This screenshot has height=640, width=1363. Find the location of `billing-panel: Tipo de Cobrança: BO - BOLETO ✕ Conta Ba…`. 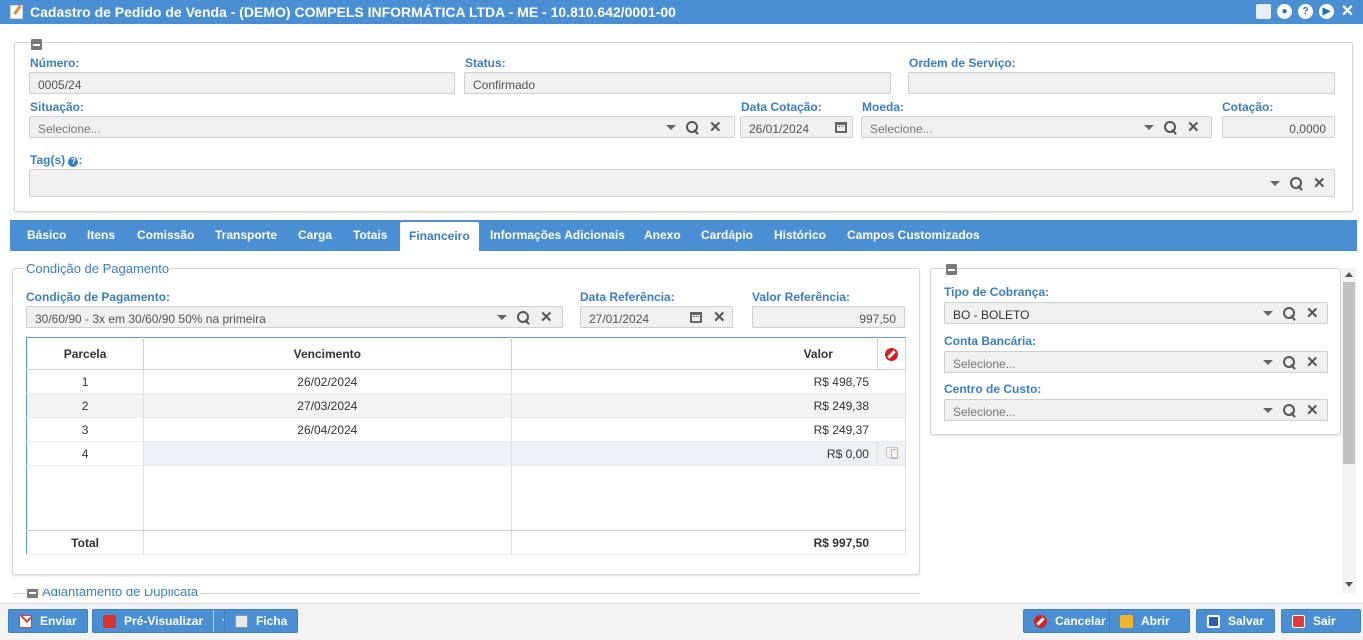

billing-panel: Tipo de Cobrança: BO - BOLETO ✕ Conta Ba… is located at coordinates (1135, 349).